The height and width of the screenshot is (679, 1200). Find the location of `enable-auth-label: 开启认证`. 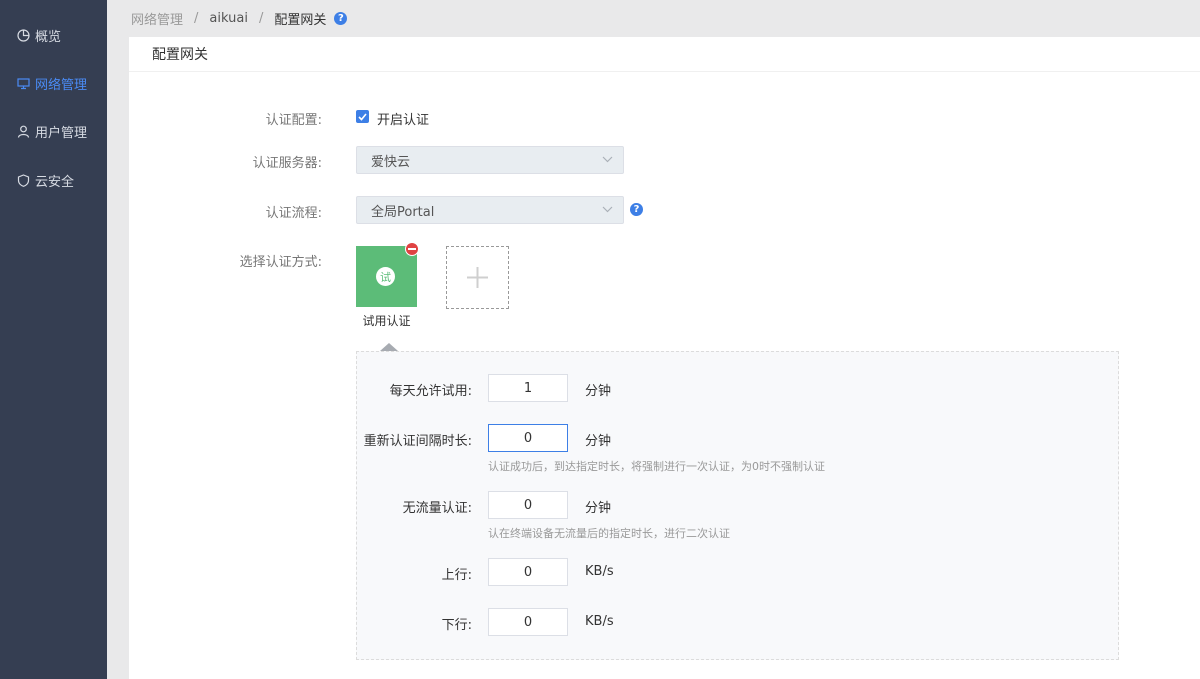

enable-auth-label: 开启认证 is located at coordinates (403, 118).